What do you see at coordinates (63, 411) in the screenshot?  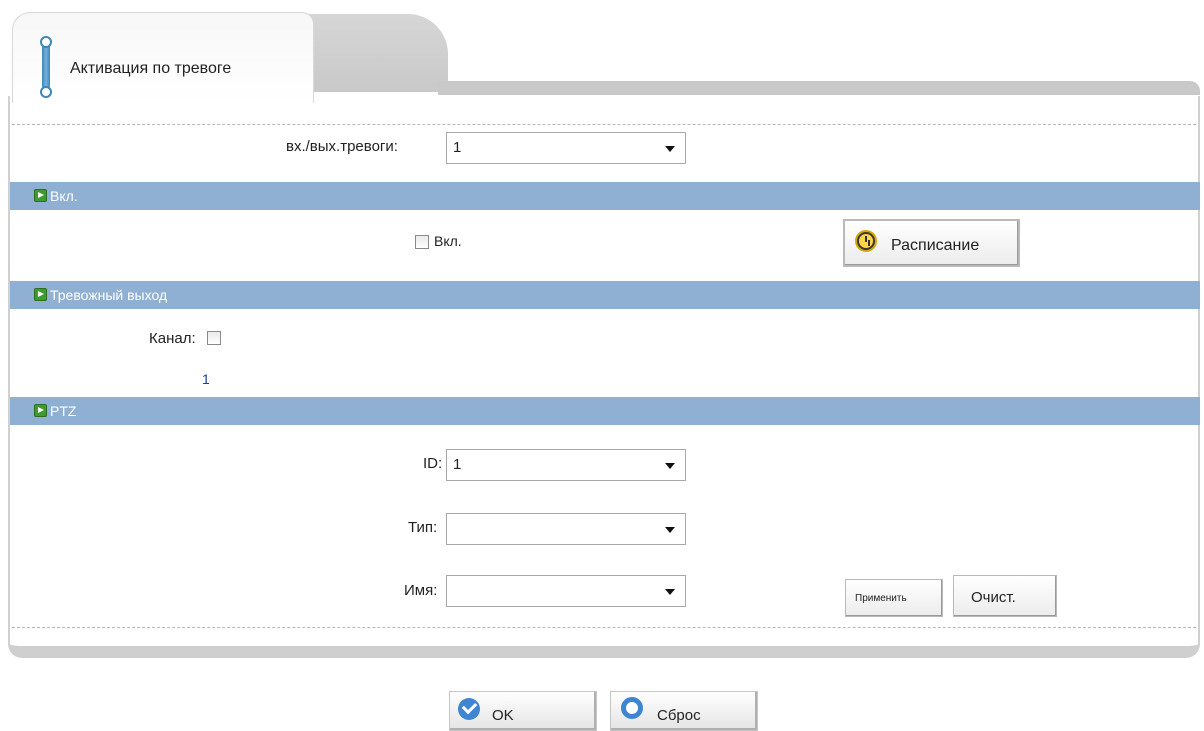 I see `section-title-ptz: PTZ` at bounding box center [63, 411].